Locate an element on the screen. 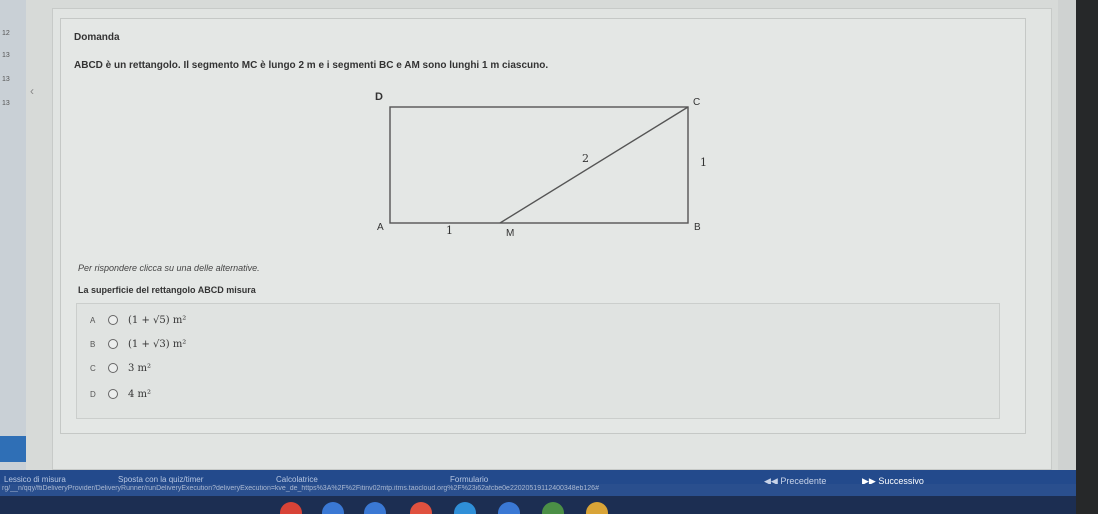 The image size is (1098, 514). rectangle-abcd is located at coordinates (539, 165).